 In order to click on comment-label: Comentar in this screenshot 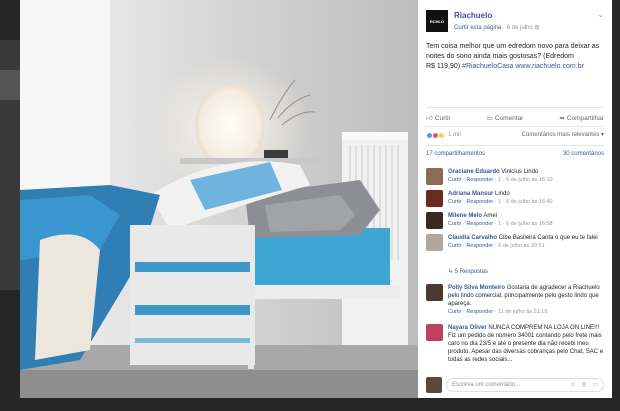, I will do `click(509, 118)`.